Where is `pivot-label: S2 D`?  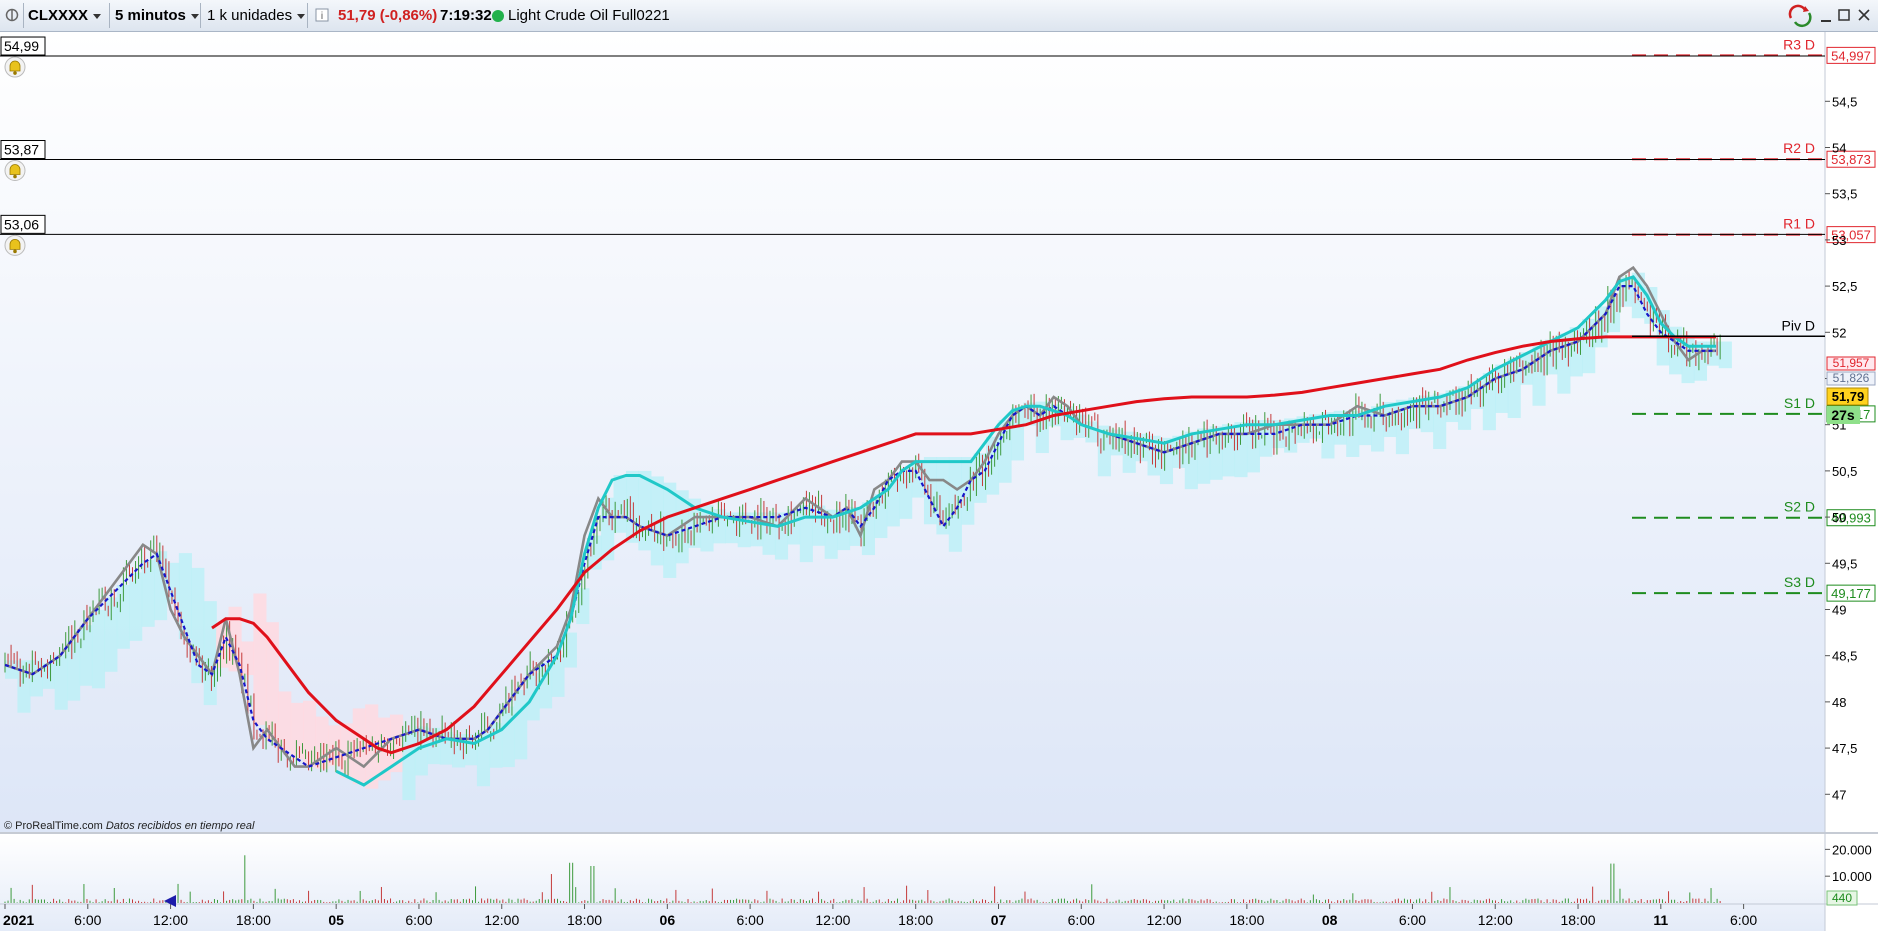
pivot-label: S2 D is located at coordinates (1799, 507).